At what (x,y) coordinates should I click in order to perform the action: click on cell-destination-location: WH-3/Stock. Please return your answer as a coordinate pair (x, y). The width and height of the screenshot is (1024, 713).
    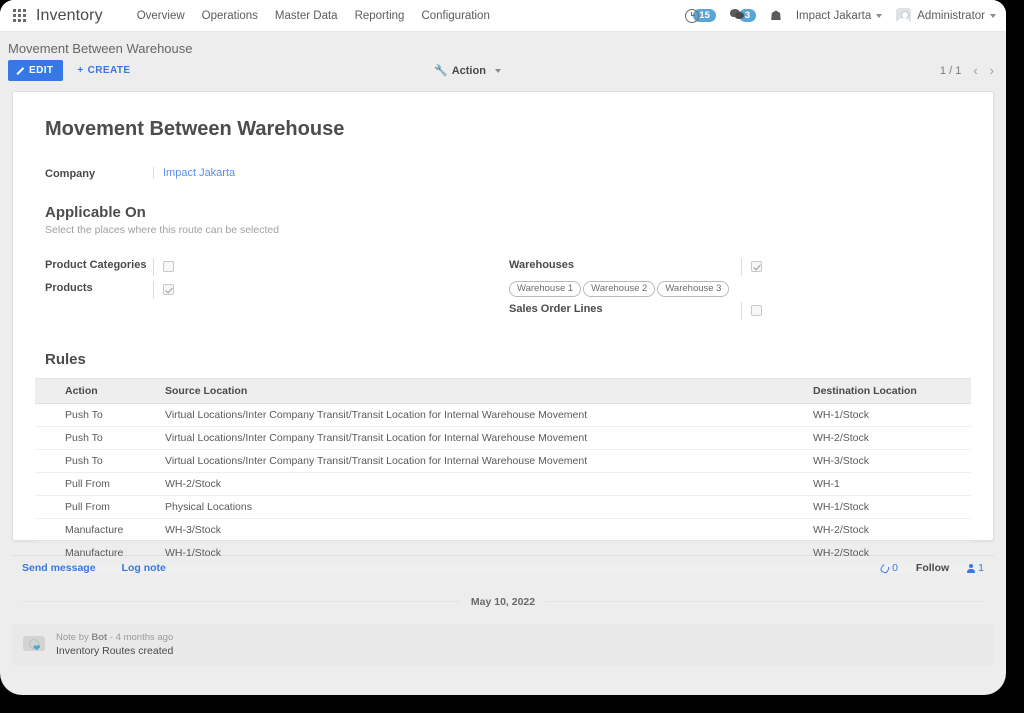
    Looking at the image, I should click on (888, 461).